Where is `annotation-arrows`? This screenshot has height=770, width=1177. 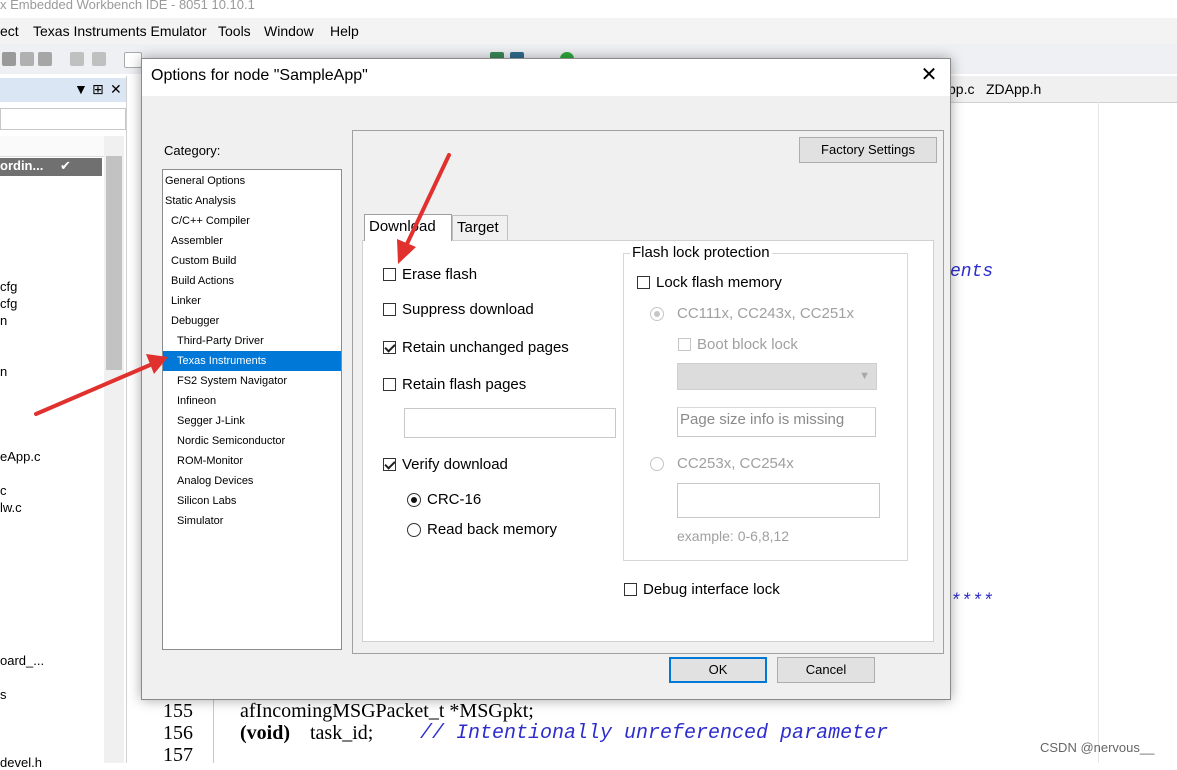
annotation-arrows is located at coordinates (242, 284).